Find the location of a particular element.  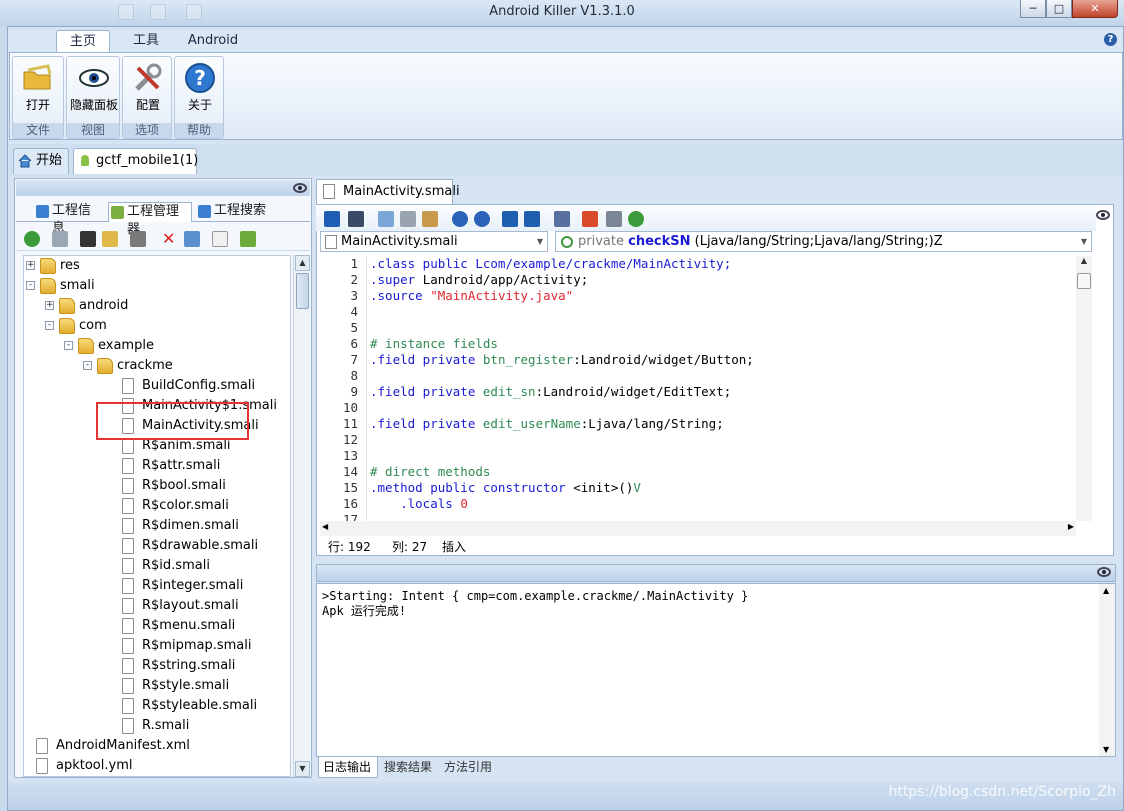

tab-log-output: 日志输出 is located at coordinates (348, 767).